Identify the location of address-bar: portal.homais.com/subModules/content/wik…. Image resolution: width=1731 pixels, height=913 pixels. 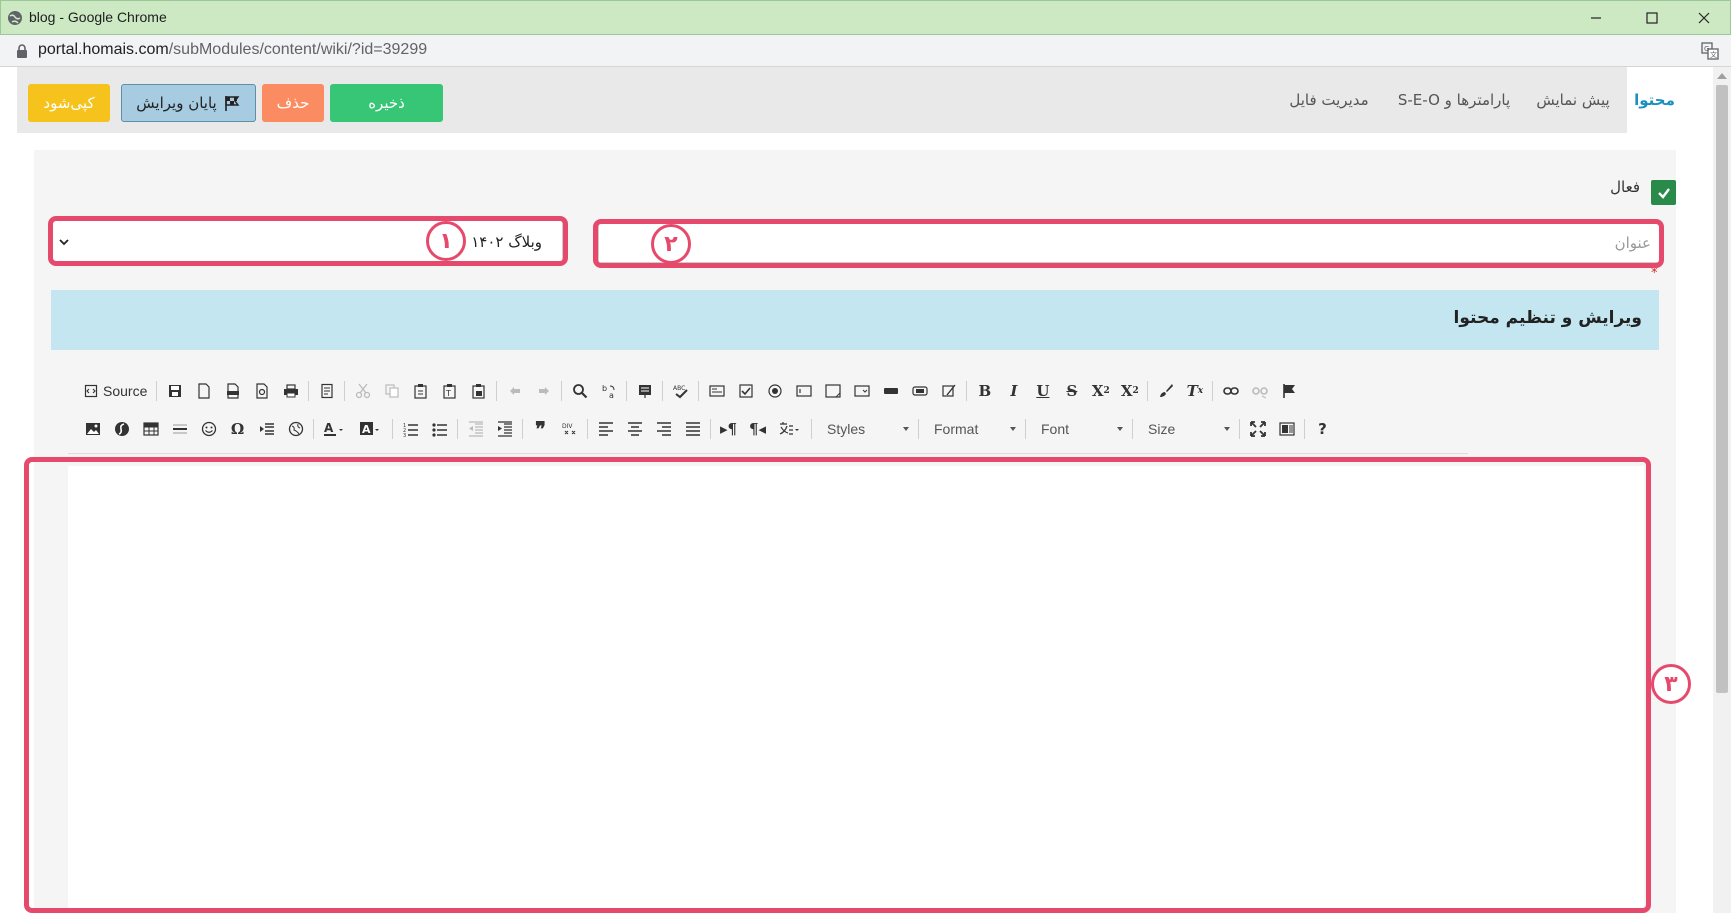
(865, 51).